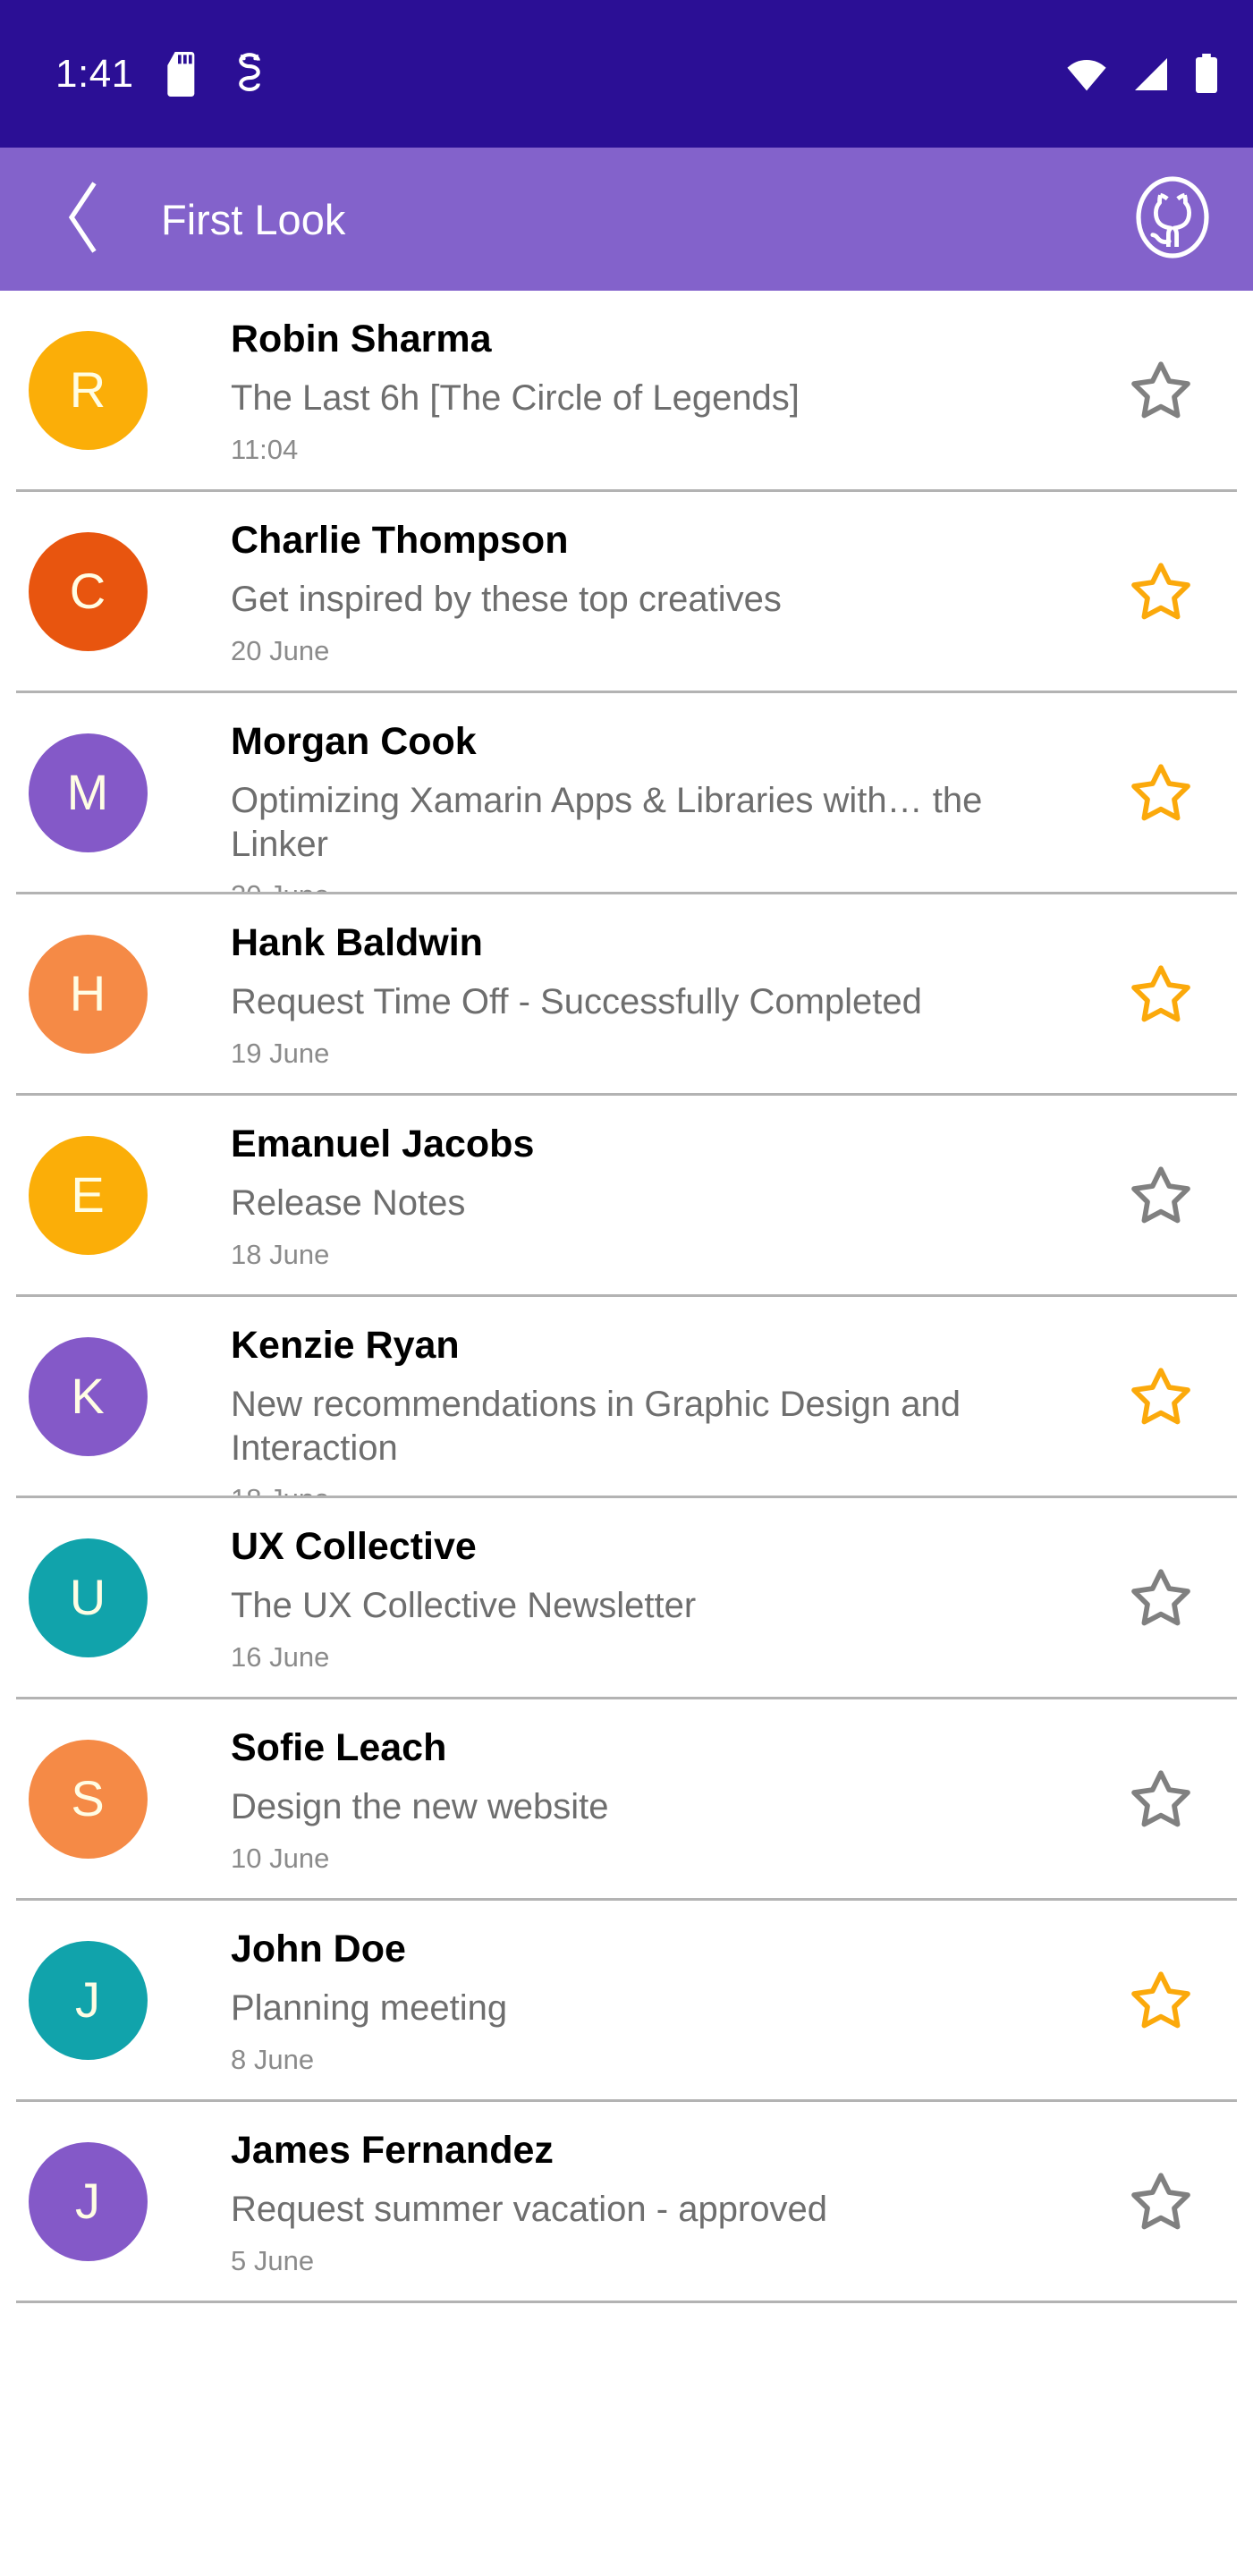 This screenshot has height=2576, width=1253. I want to click on mail-subject: Release Notes, so click(348, 1202).